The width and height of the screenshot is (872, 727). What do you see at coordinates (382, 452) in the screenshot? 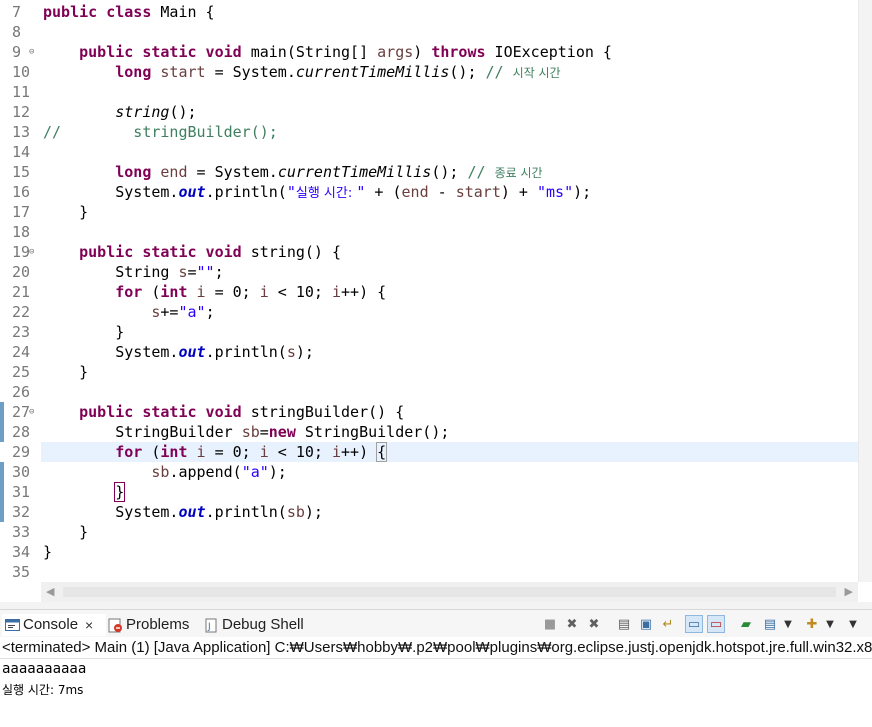
I see `matching-bracket: {` at bounding box center [382, 452].